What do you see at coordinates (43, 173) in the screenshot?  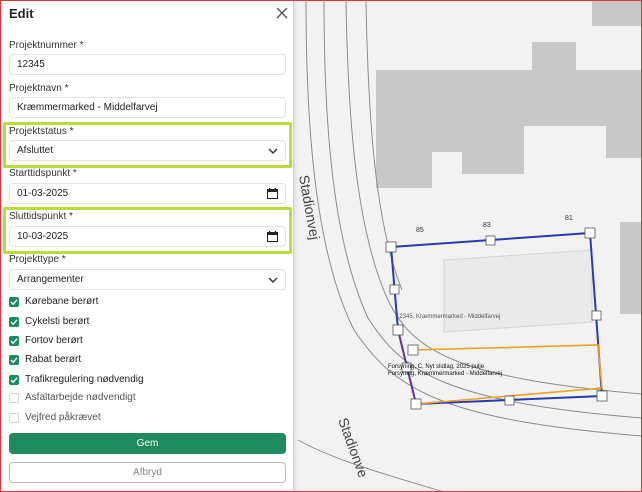 I see `starttidspunkt-label: Starttidspunkt *` at bounding box center [43, 173].